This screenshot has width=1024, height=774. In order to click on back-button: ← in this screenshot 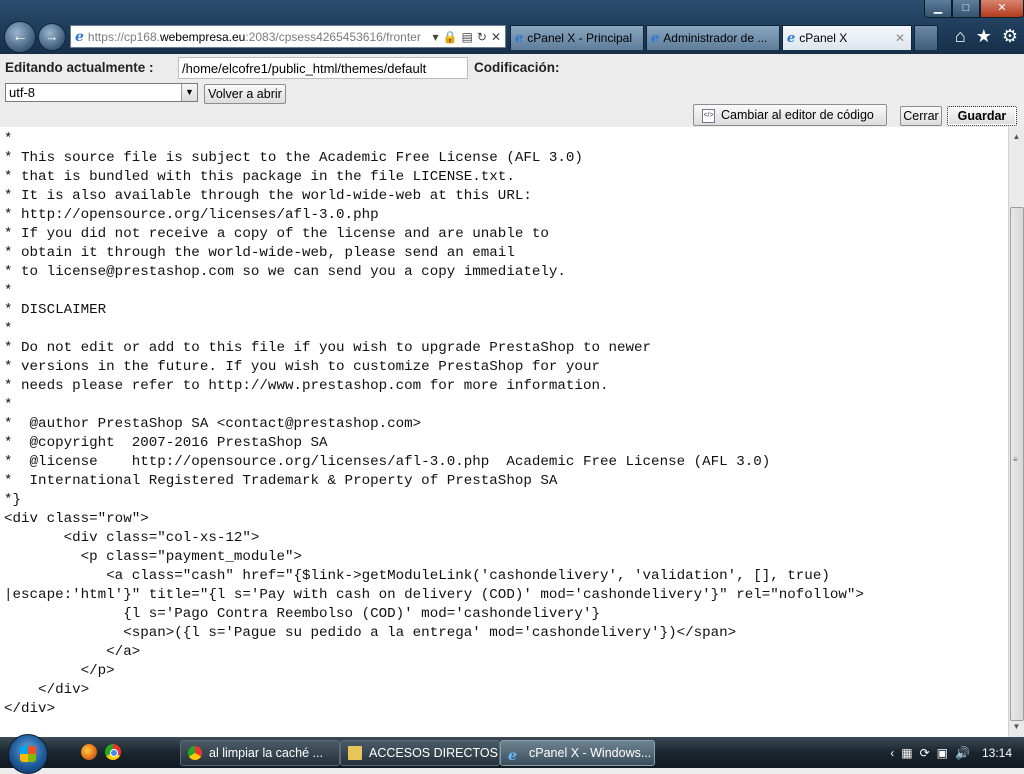, I will do `click(20, 37)`.